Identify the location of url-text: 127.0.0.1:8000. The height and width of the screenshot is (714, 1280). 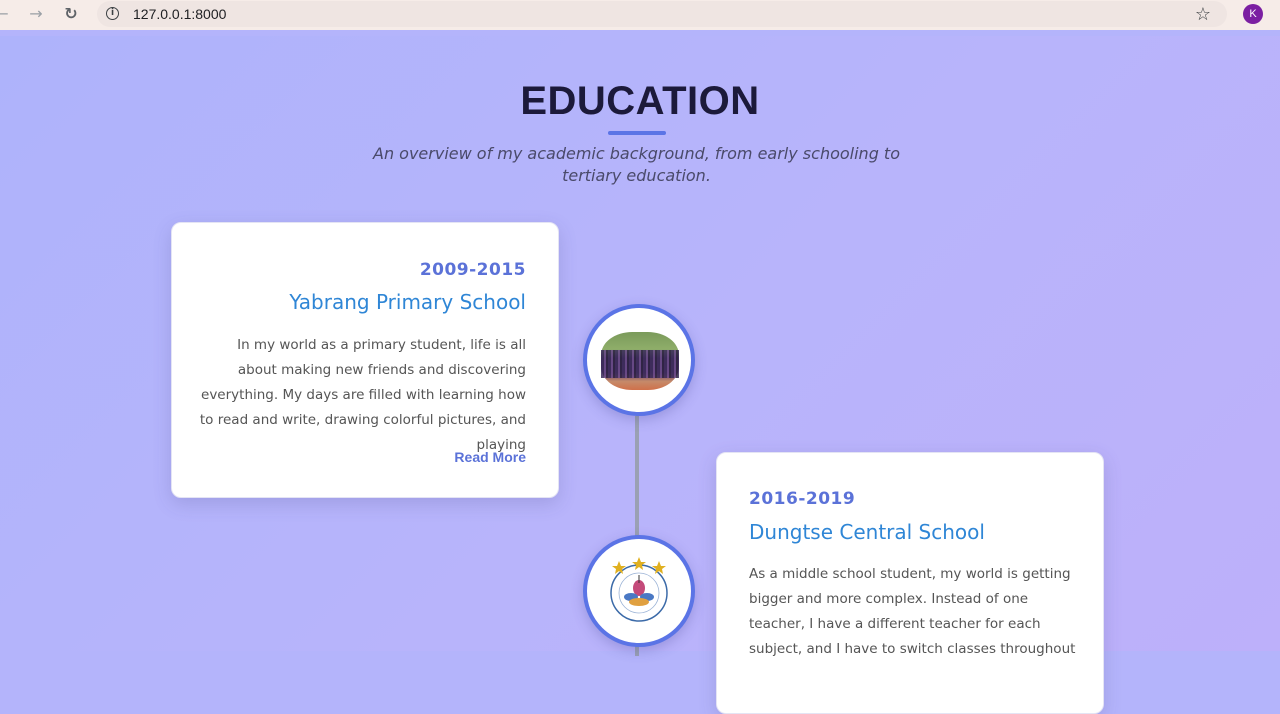
(179, 14).